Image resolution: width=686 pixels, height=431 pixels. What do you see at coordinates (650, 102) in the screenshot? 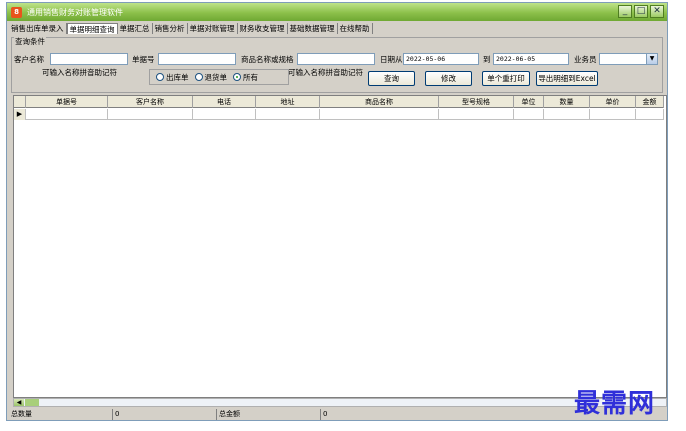
I see `col-amount: 金额` at bounding box center [650, 102].